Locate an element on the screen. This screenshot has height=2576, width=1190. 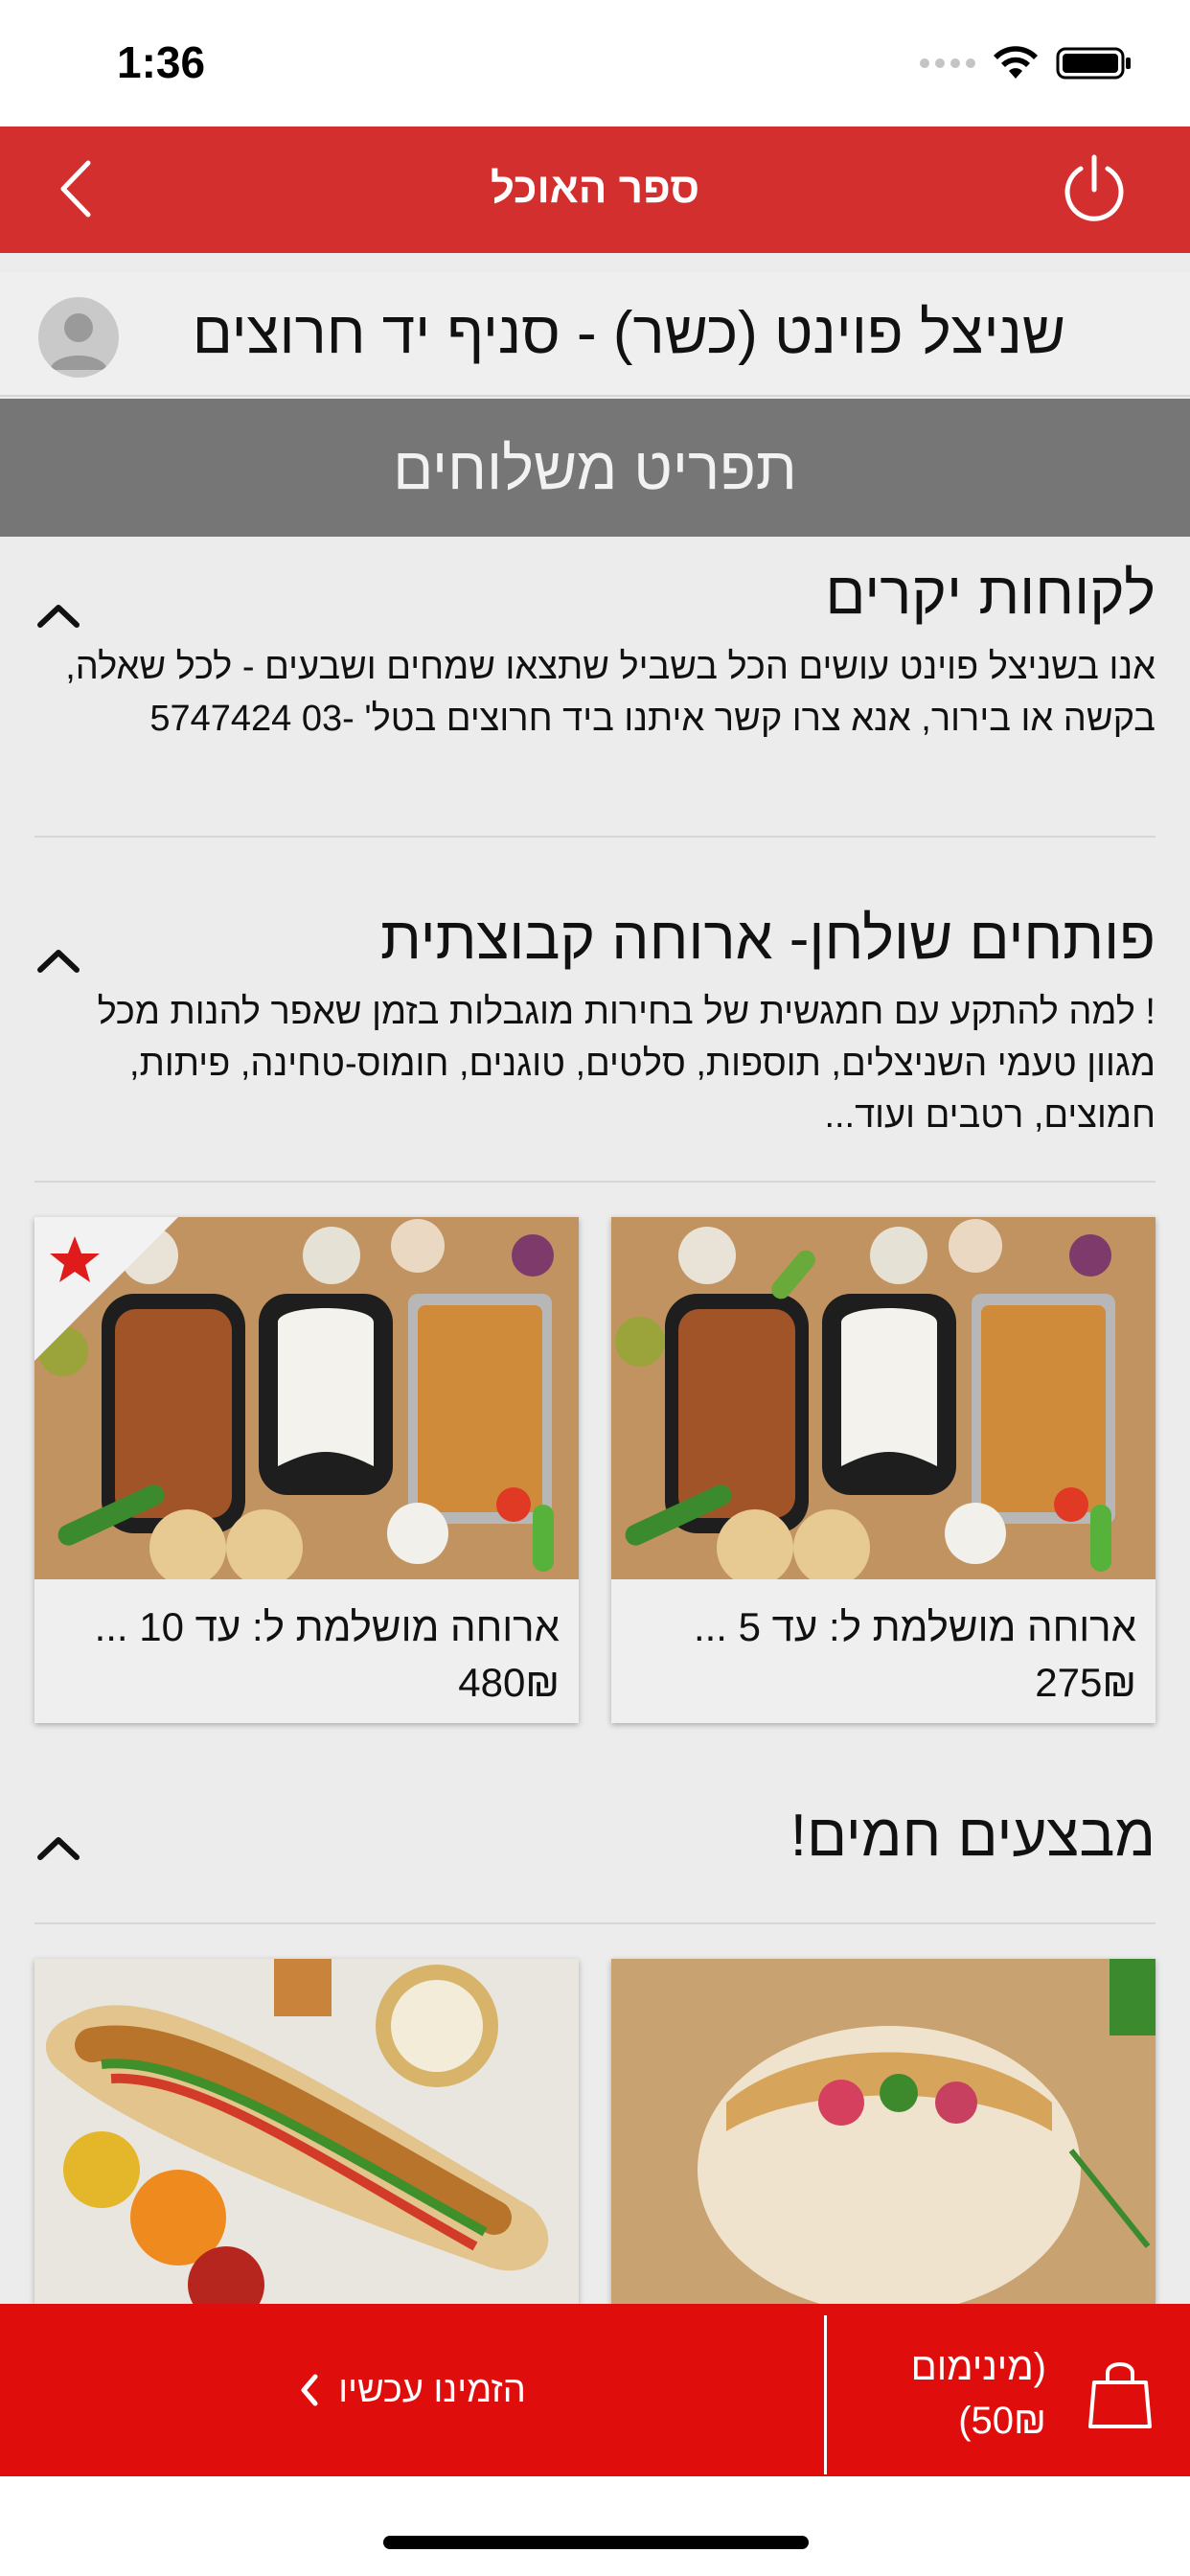
nav-bar: ספר האוכל is located at coordinates (595, 189).